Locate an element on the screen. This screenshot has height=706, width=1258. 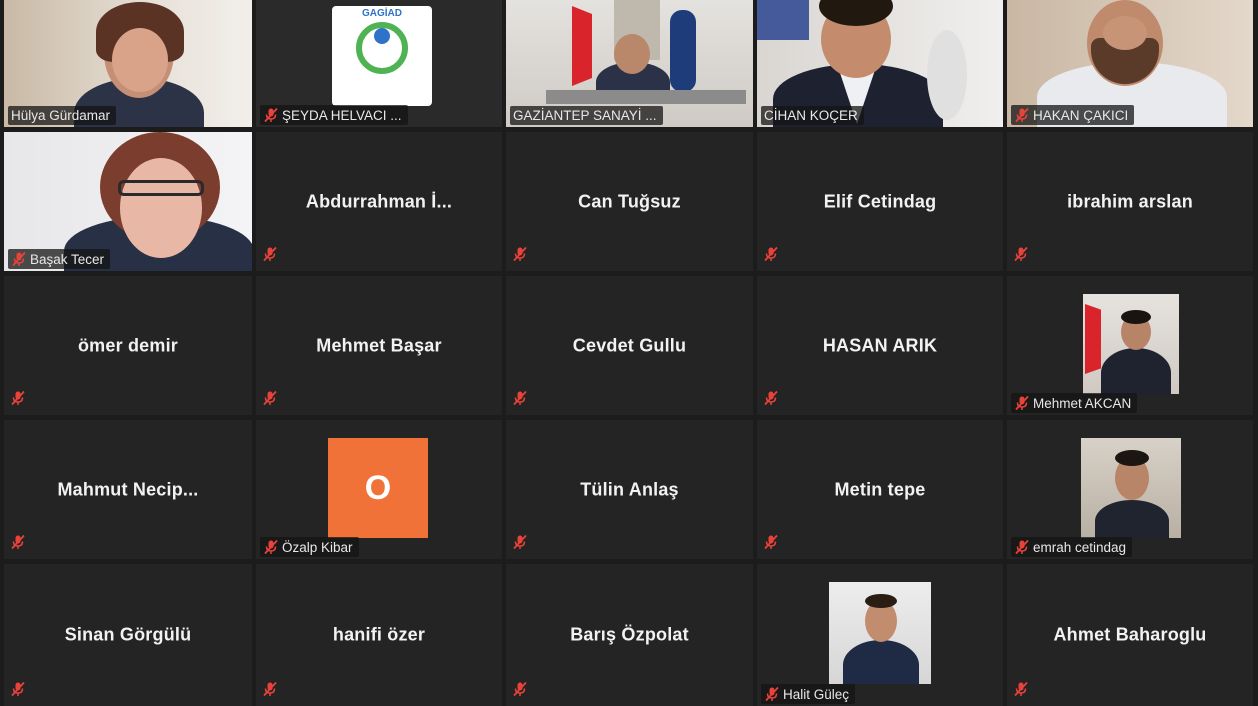
participant-name: CİHAN KOÇER is located at coordinates (811, 115).